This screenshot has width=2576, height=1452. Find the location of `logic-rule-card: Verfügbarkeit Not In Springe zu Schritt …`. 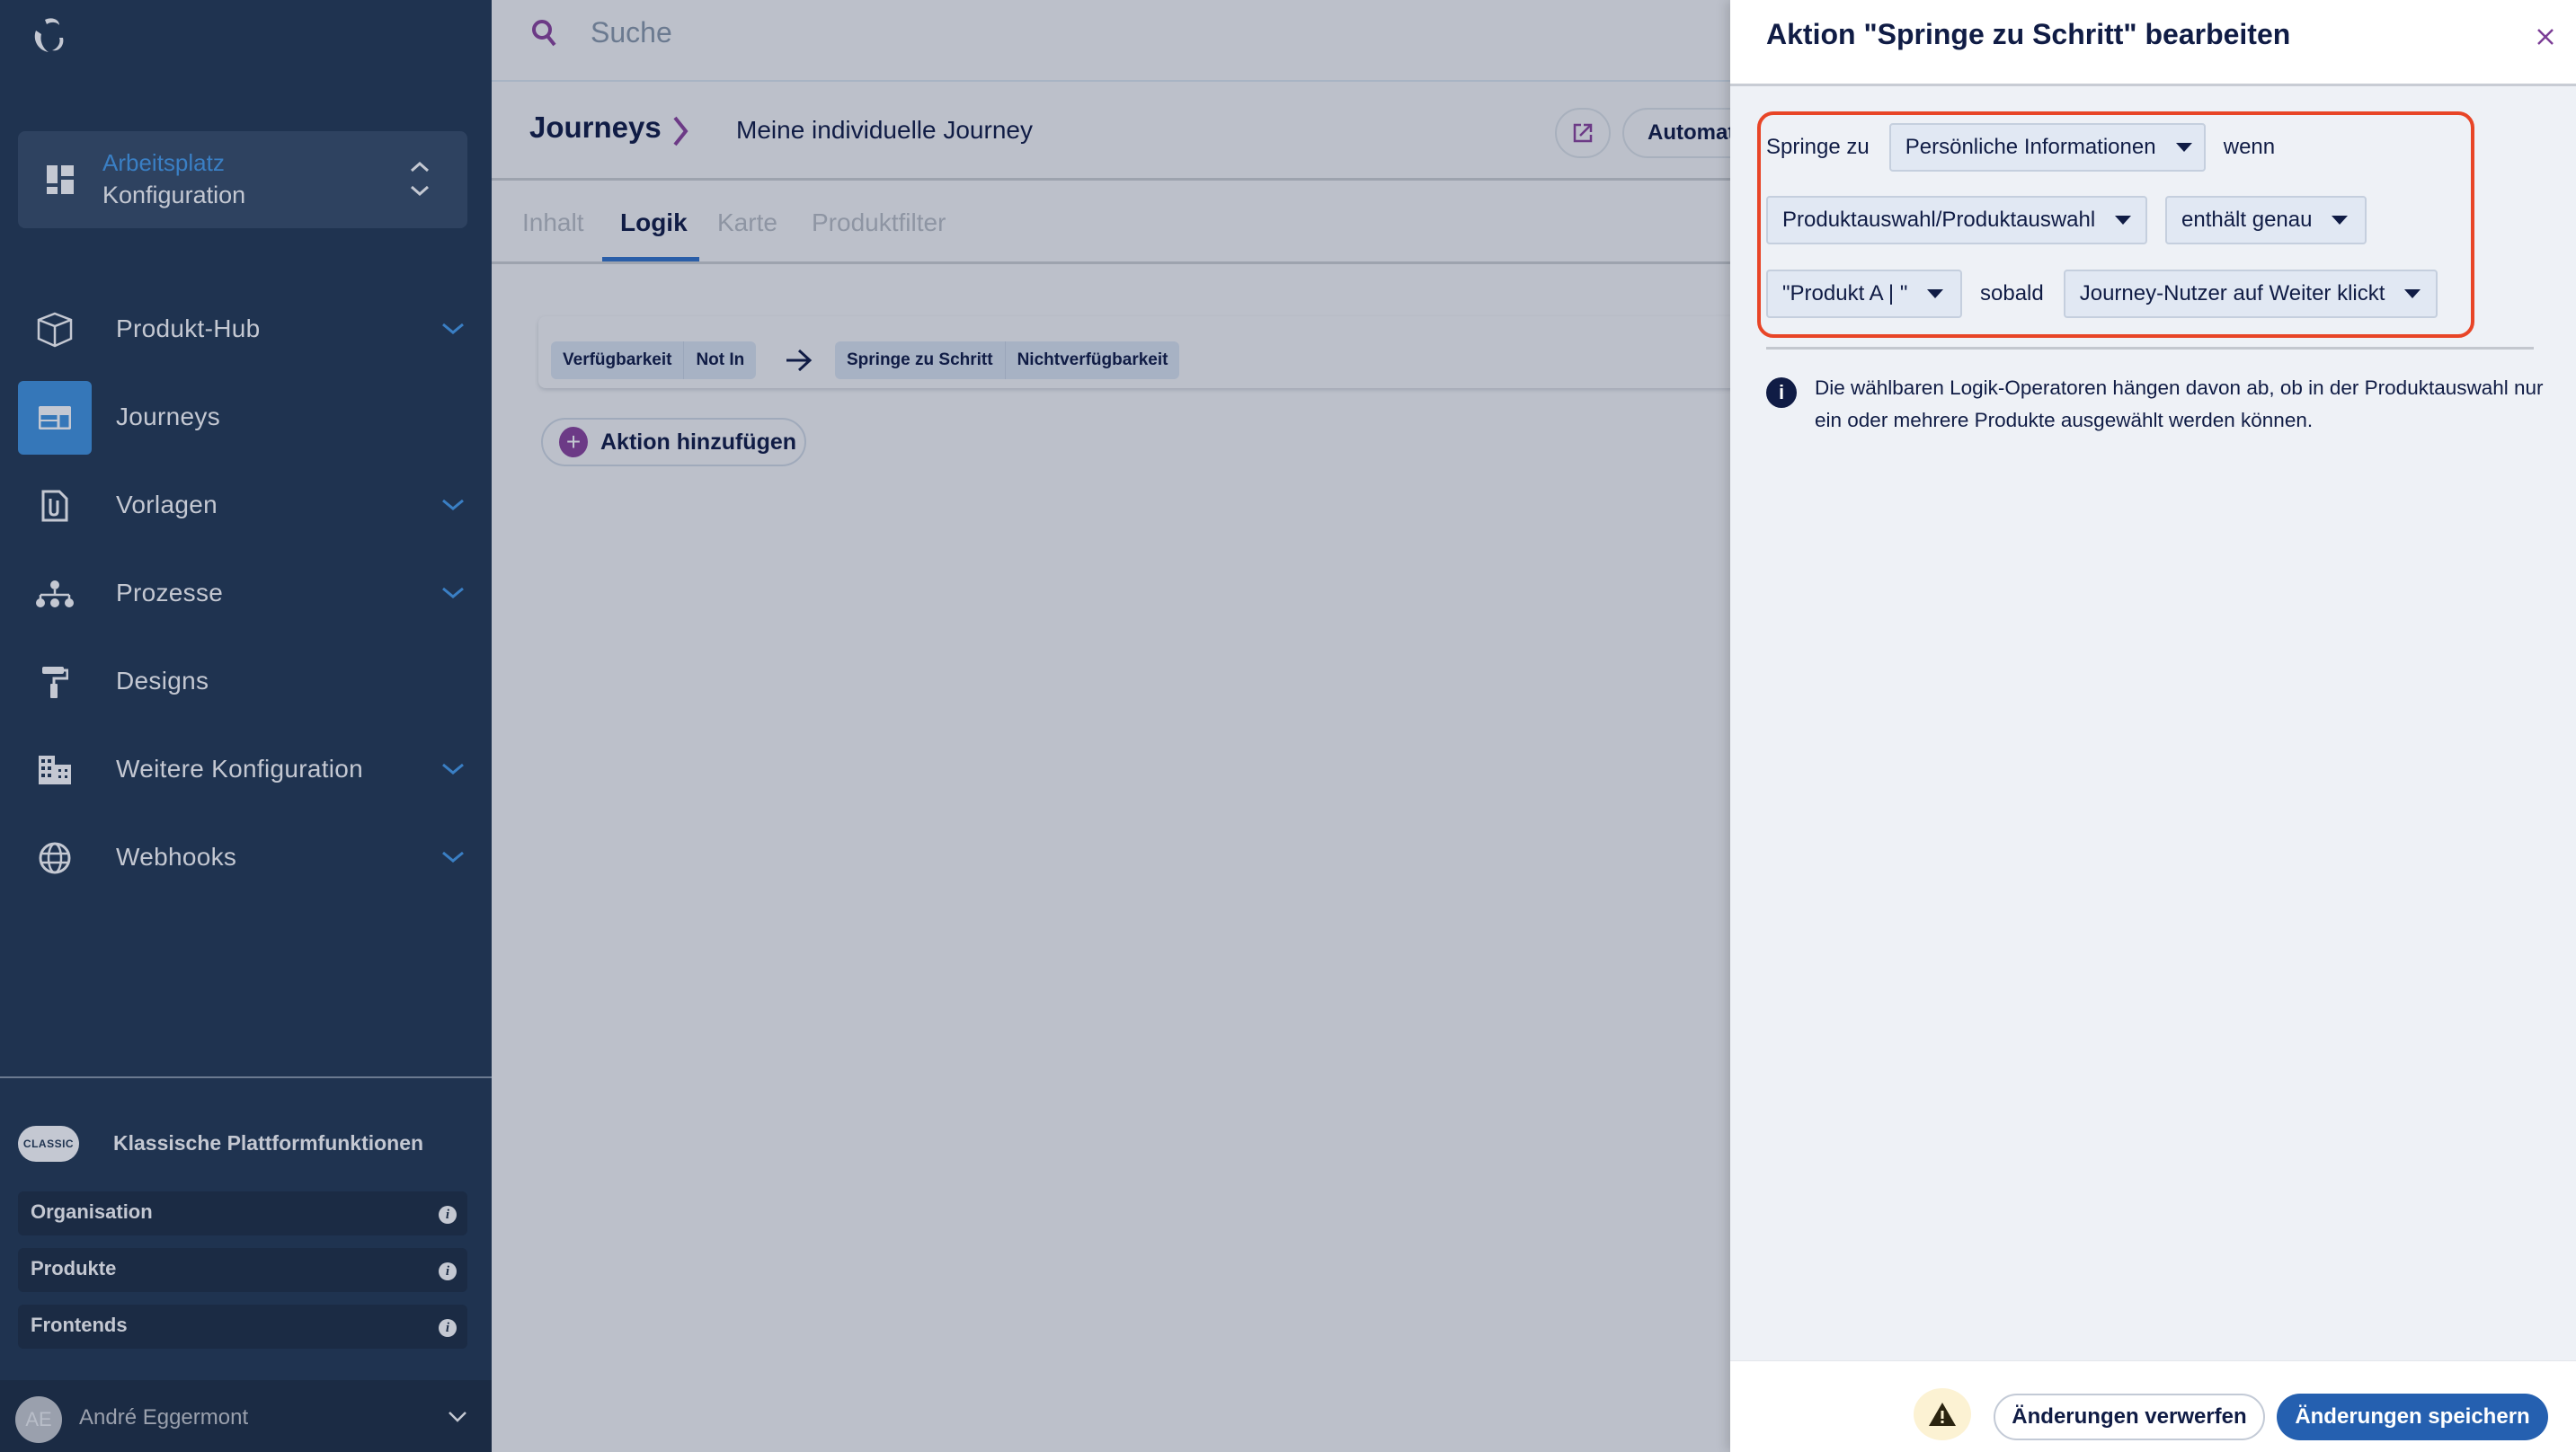

logic-rule-card: Verfügbarkeit Not In Springe zu Schritt … is located at coordinates (1140, 352).